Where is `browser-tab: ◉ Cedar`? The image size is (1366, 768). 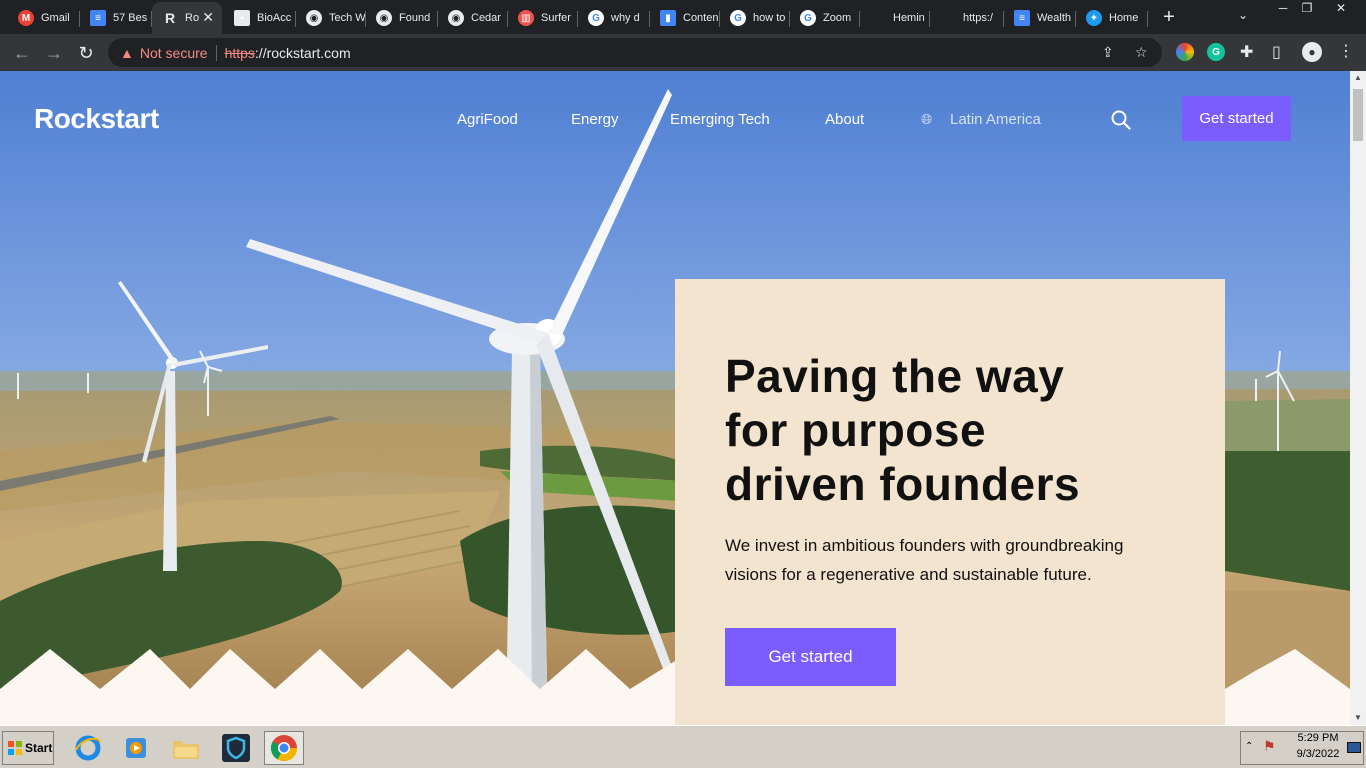
browser-tab: ◉ Cedar is located at coordinates (473, 18).